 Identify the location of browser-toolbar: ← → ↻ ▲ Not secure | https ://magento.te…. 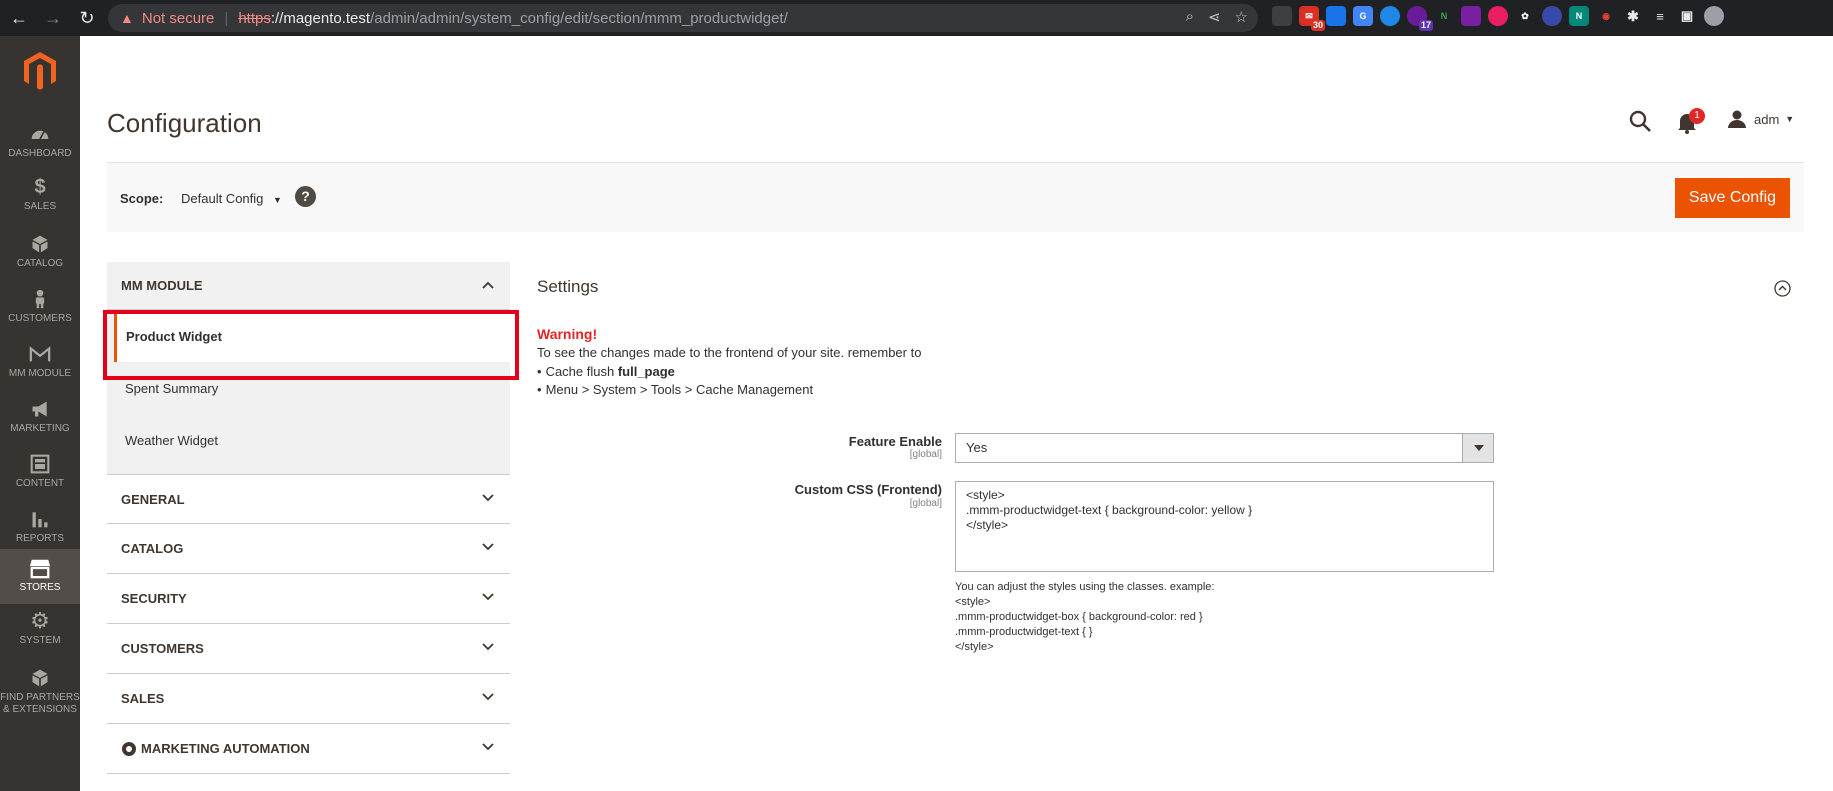
(916, 18).